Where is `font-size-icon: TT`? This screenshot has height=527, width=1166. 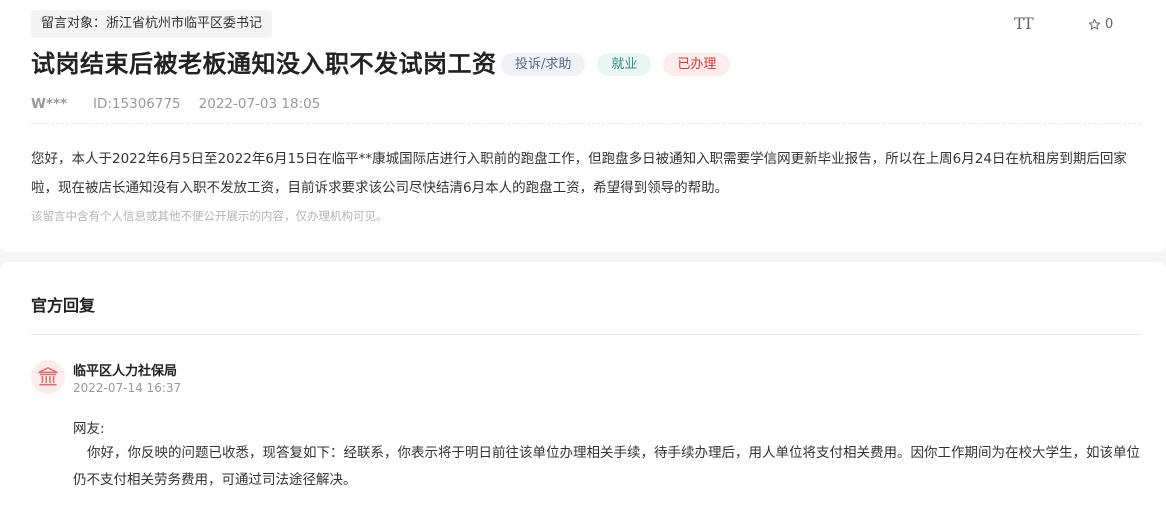 font-size-icon: TT is located at coordinates (1024, 23).